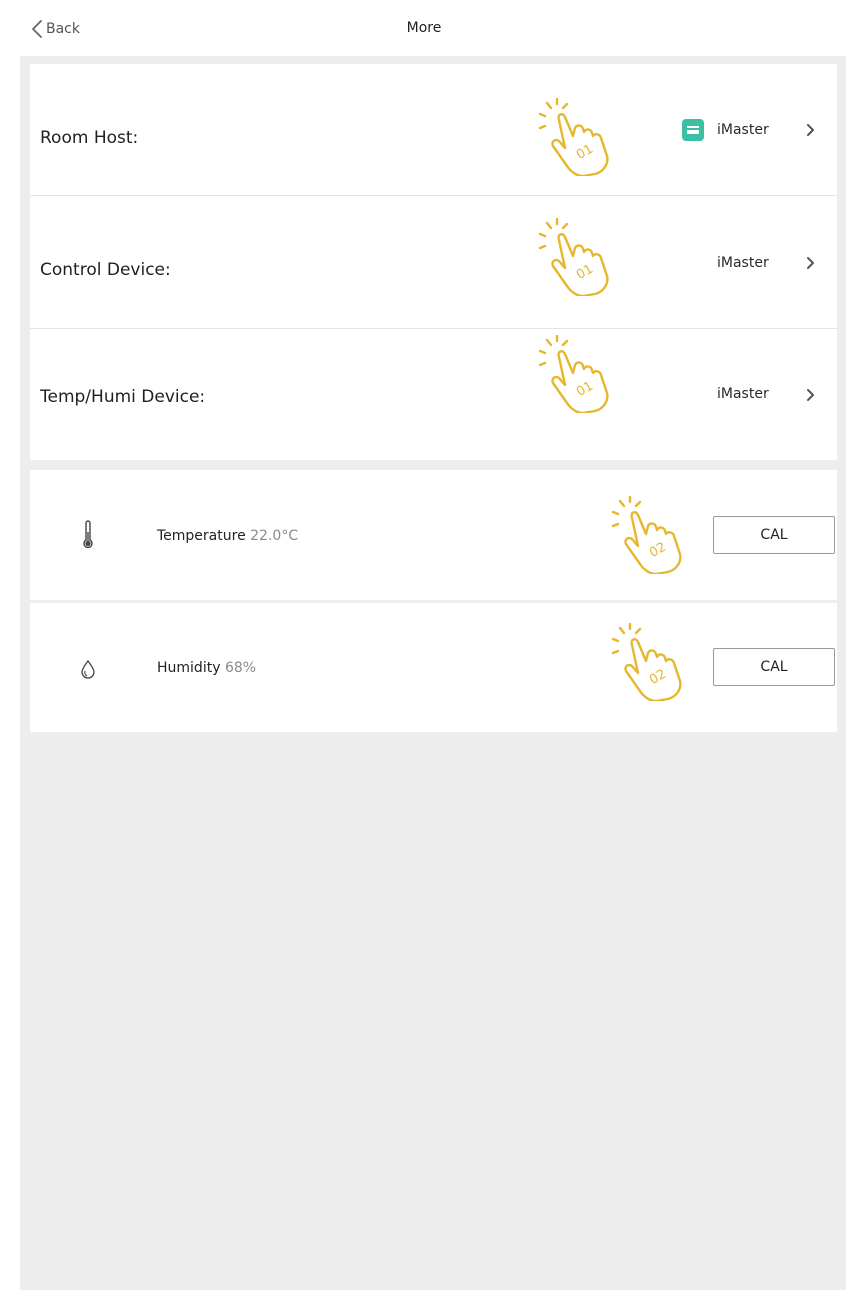  Describe the element at coordinates (105, 270) in the screenshot. I see `control-device-label: Control Device:` at that location.